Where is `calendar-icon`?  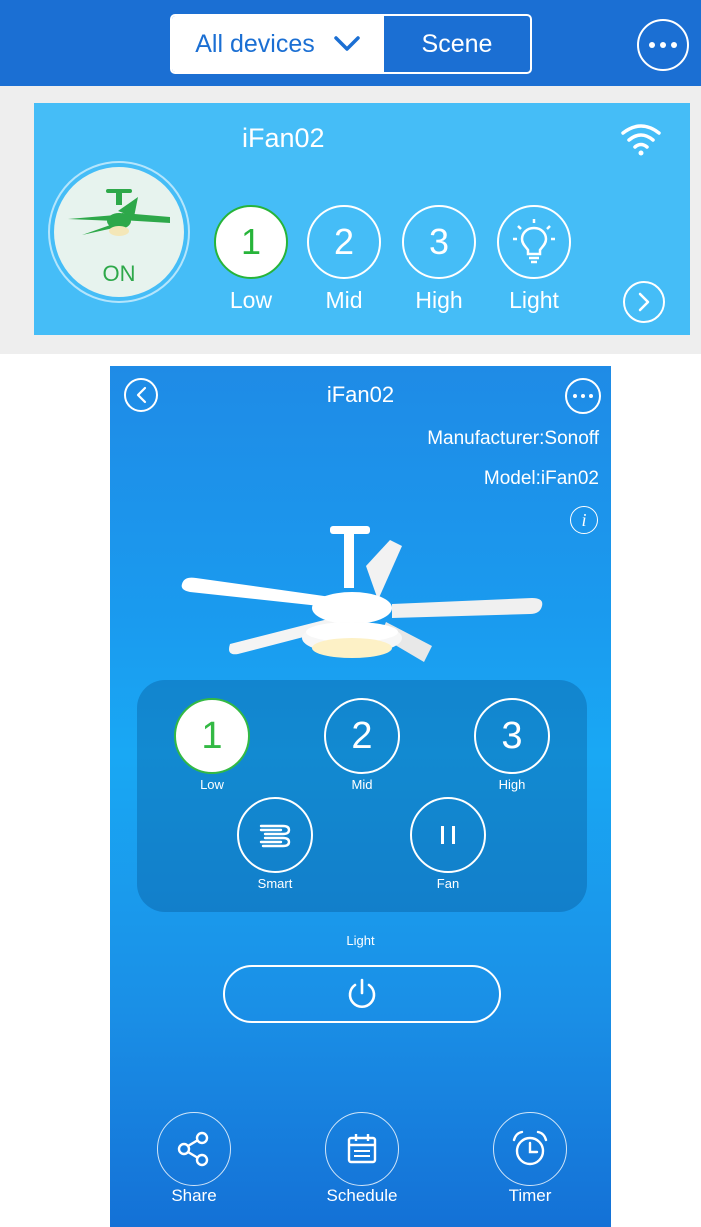 calendar-icon is located at coordinates (362, 1149).